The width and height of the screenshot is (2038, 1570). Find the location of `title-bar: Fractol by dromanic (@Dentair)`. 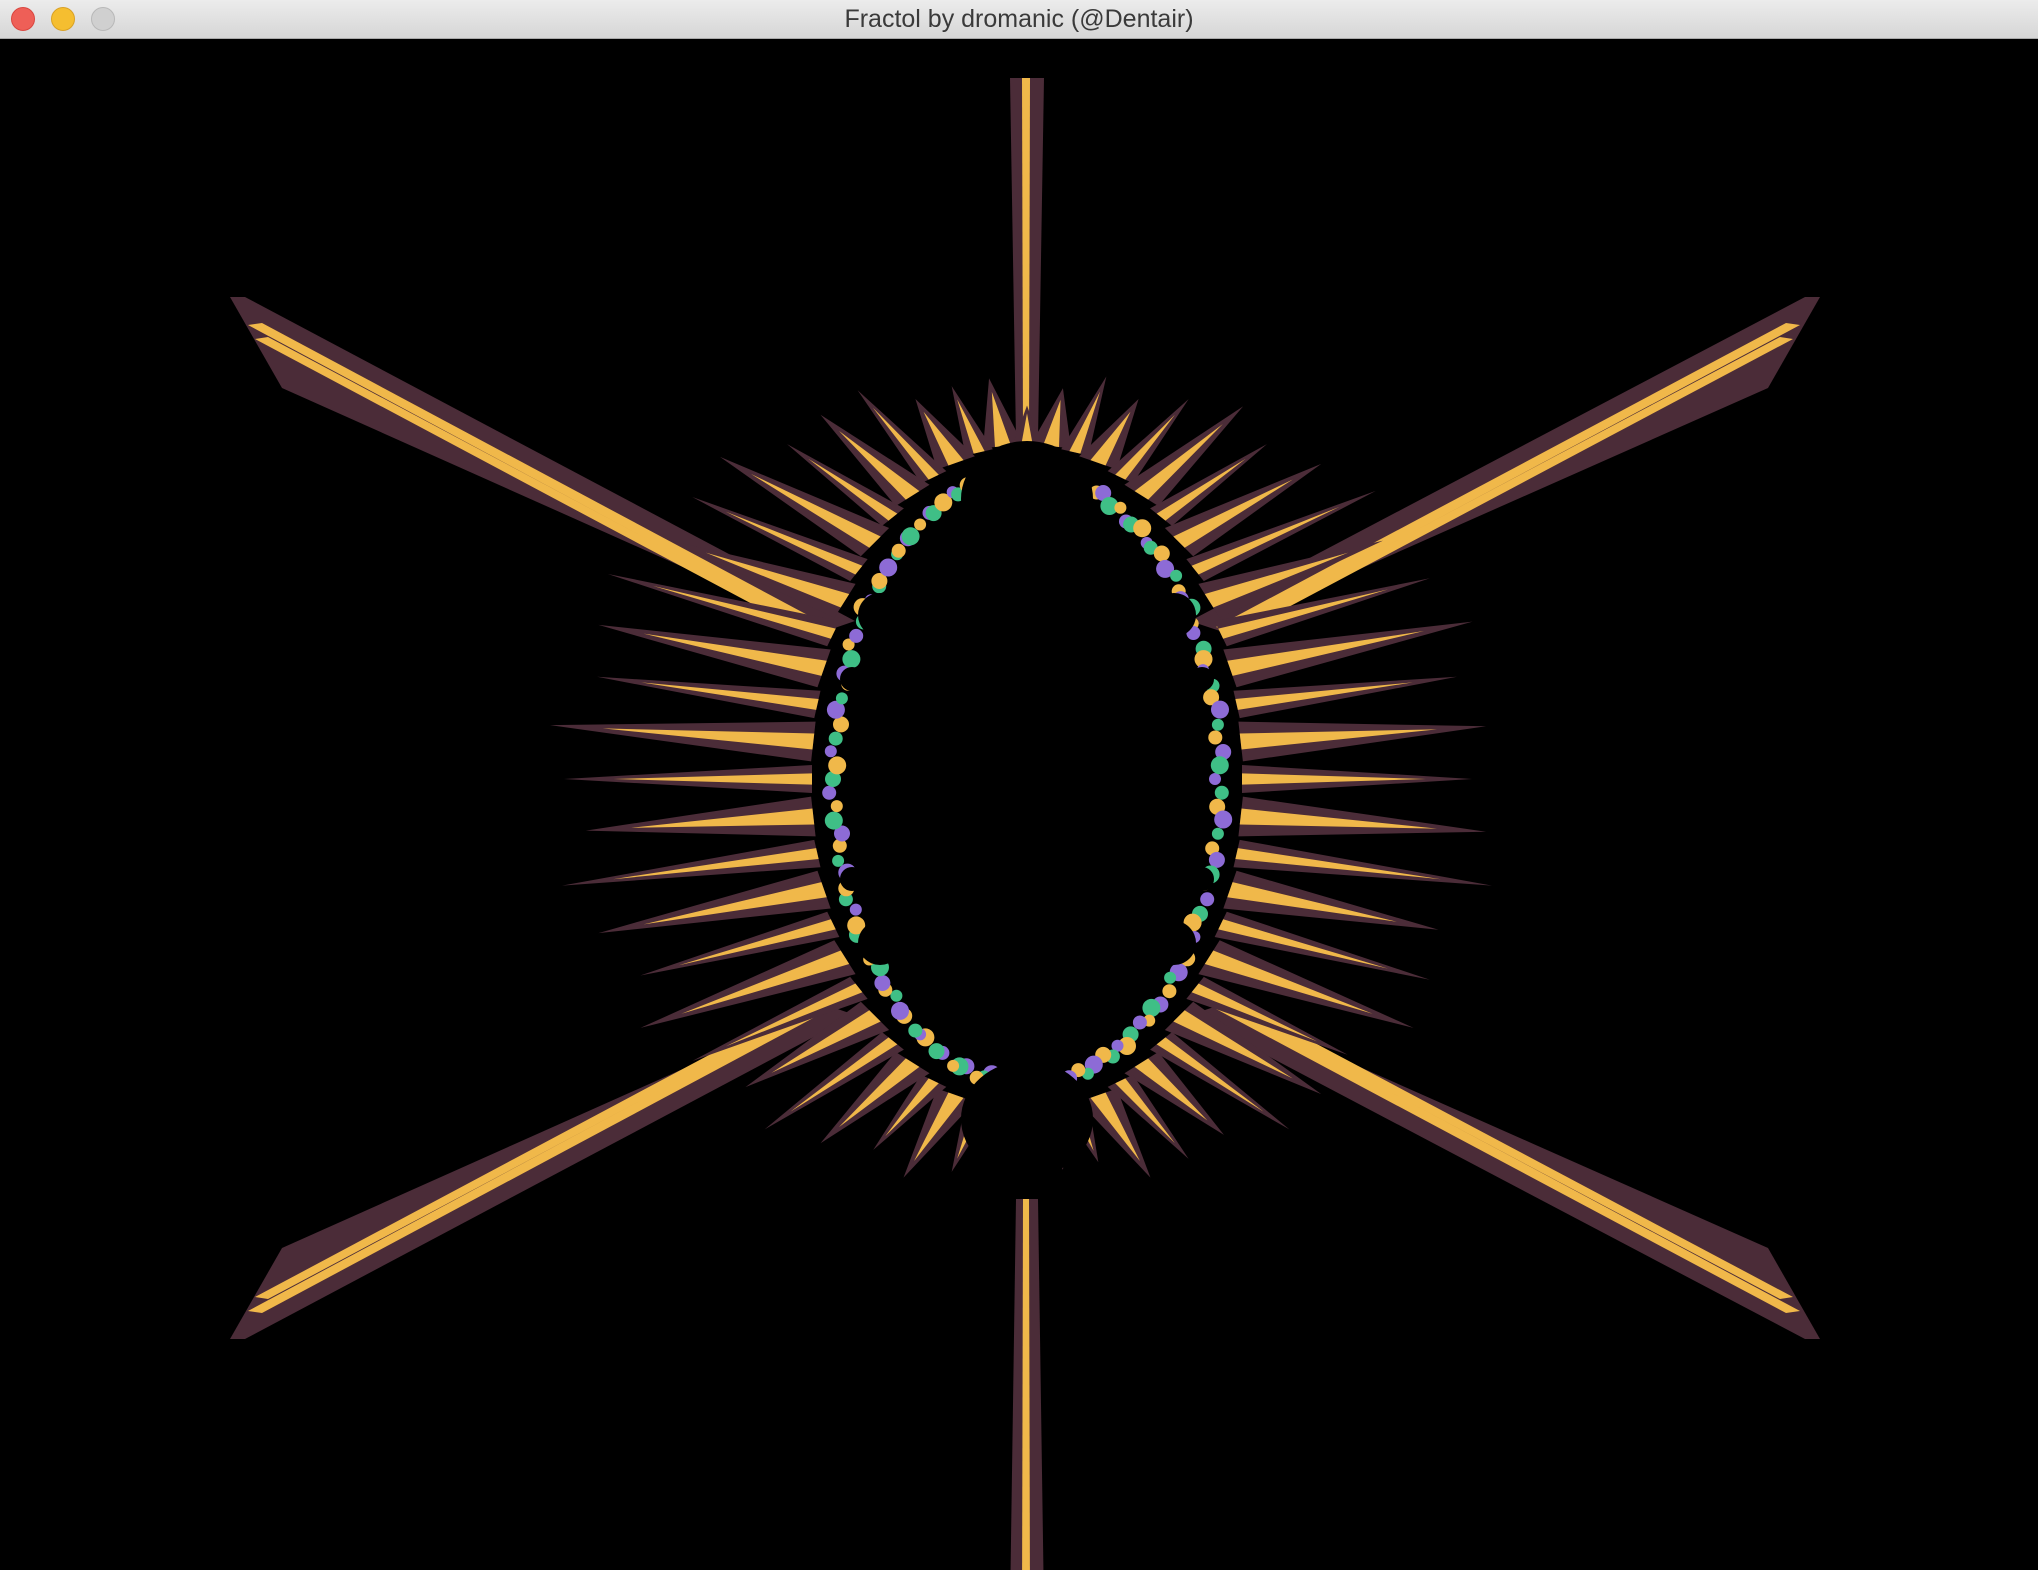

title-bar: Fractol by dromanic (@Dentair) is located at coordinates (1019, 19).